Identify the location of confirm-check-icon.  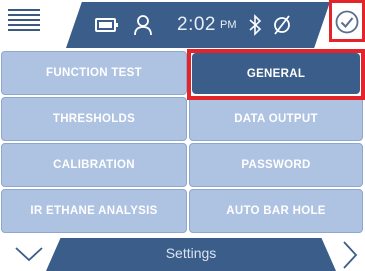
(347, 22).